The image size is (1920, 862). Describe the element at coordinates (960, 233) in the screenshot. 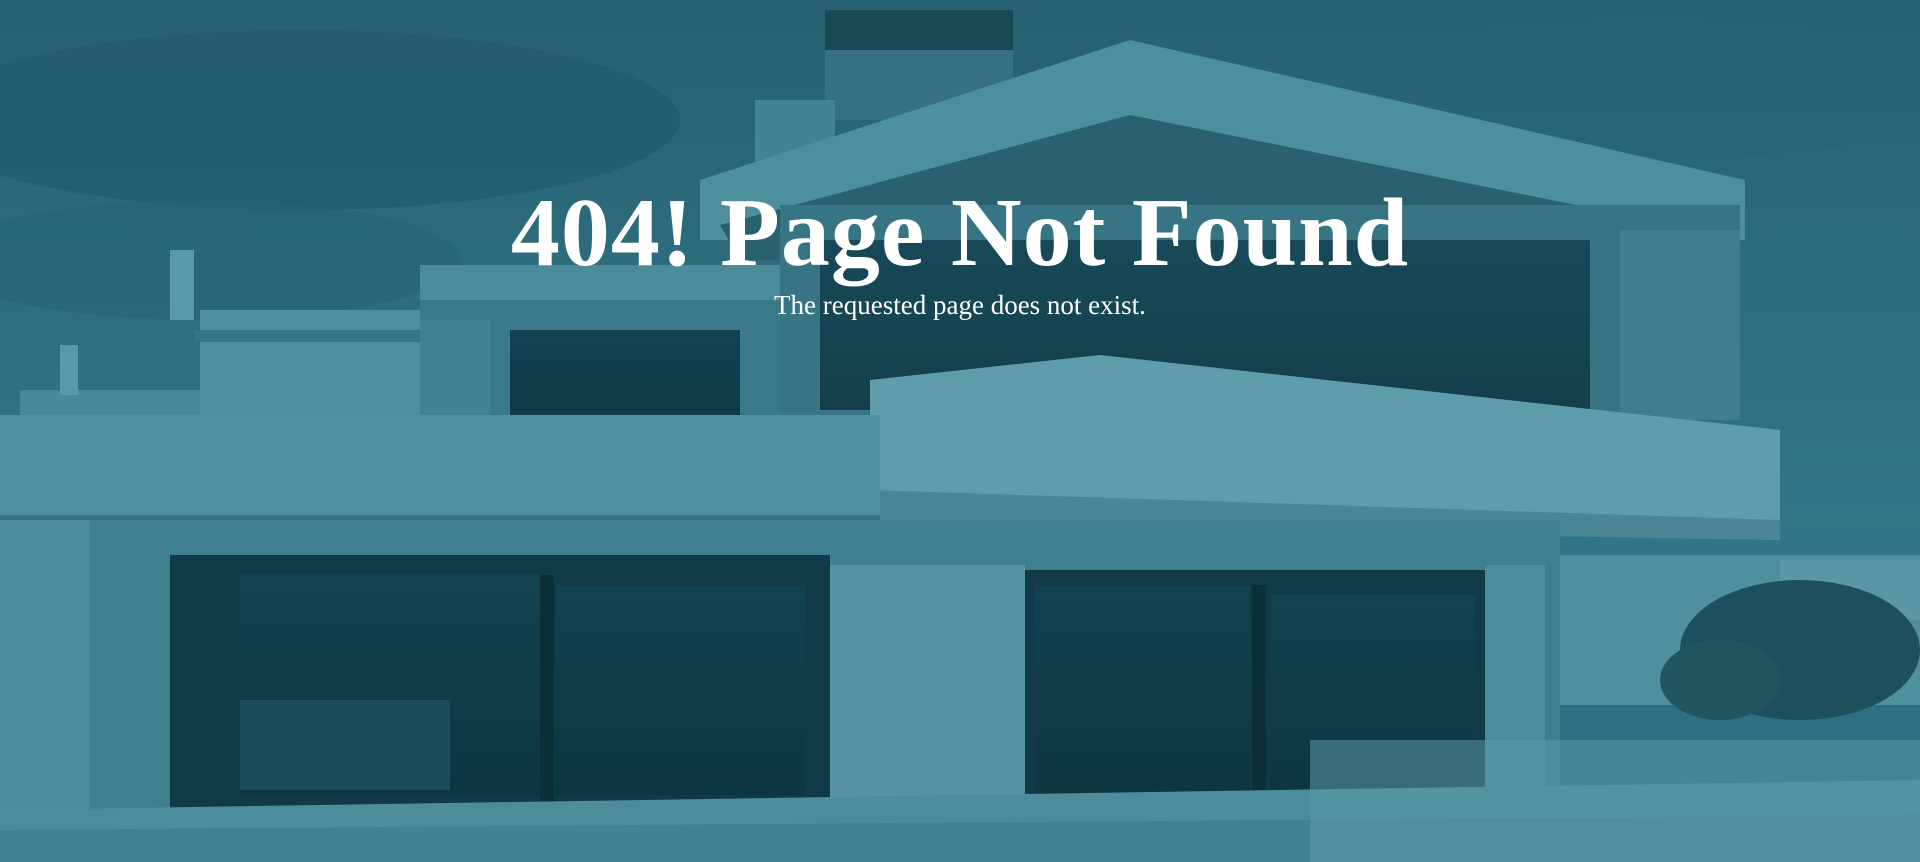

I see `error-title: 404! Page Not Found` at that location.